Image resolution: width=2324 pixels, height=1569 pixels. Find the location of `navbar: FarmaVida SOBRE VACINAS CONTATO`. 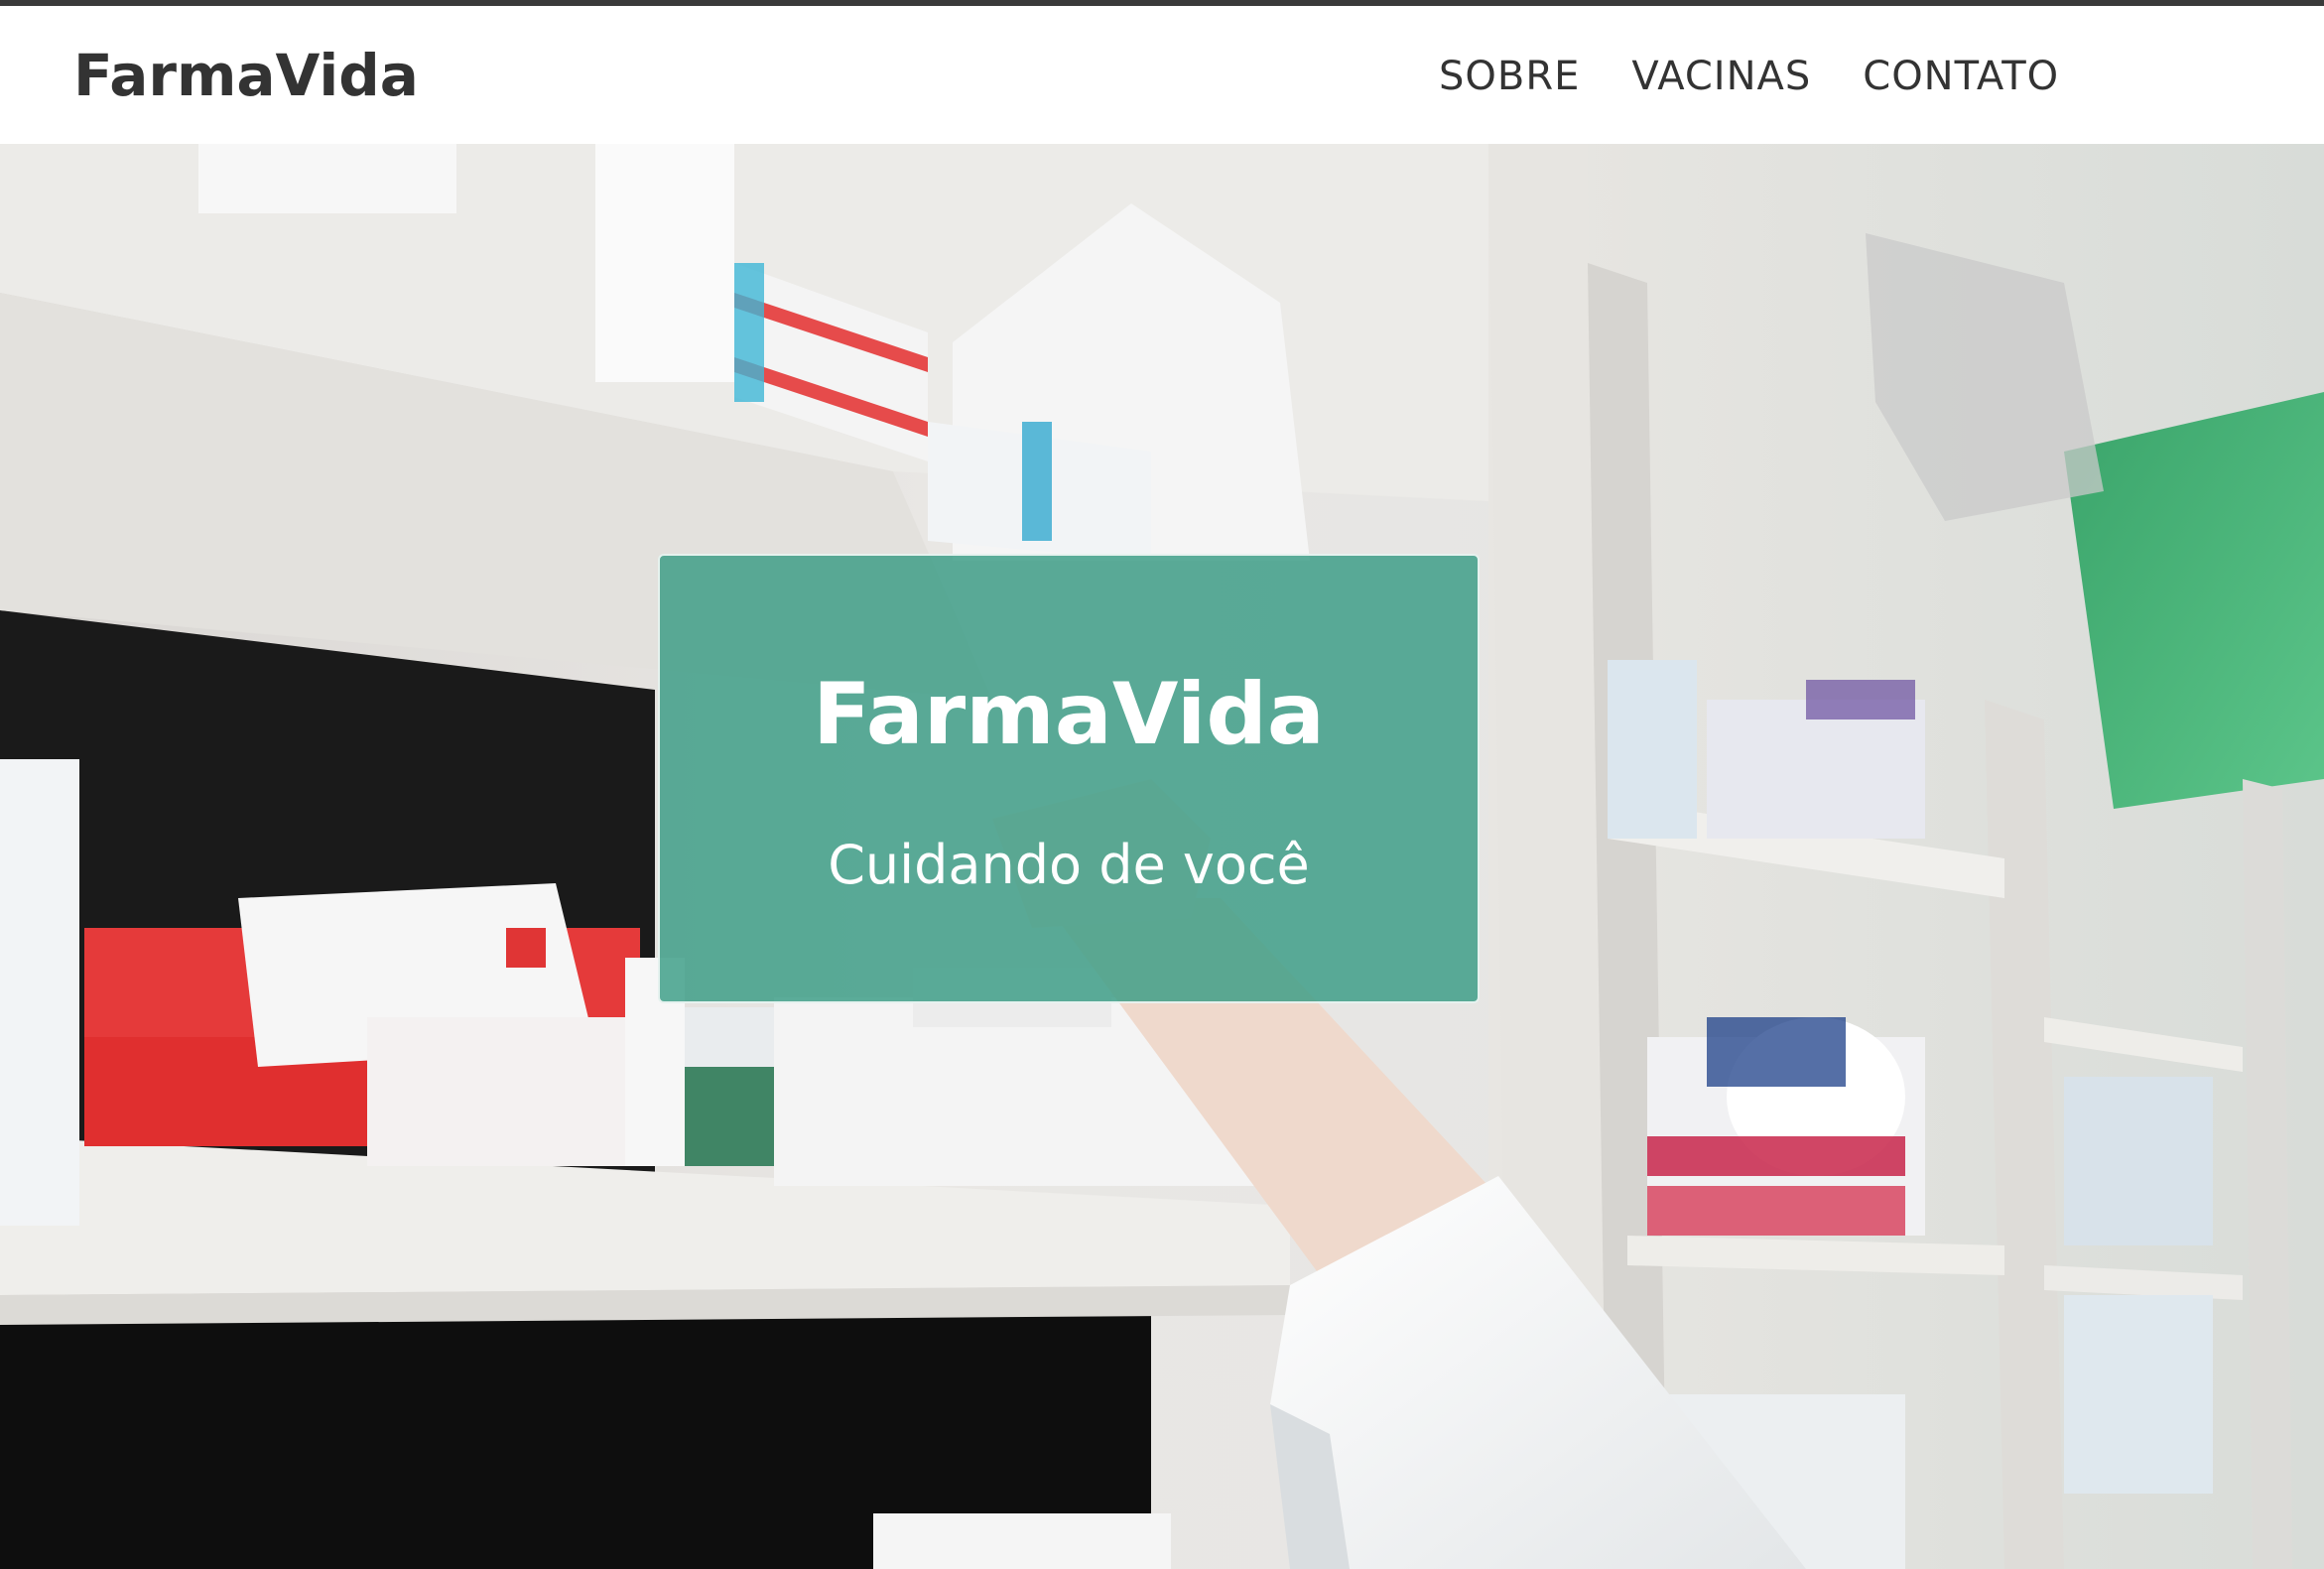

navbar: FarmaVida SOBRE VACINAS CONTATO is located at coordinates (1162, 75).